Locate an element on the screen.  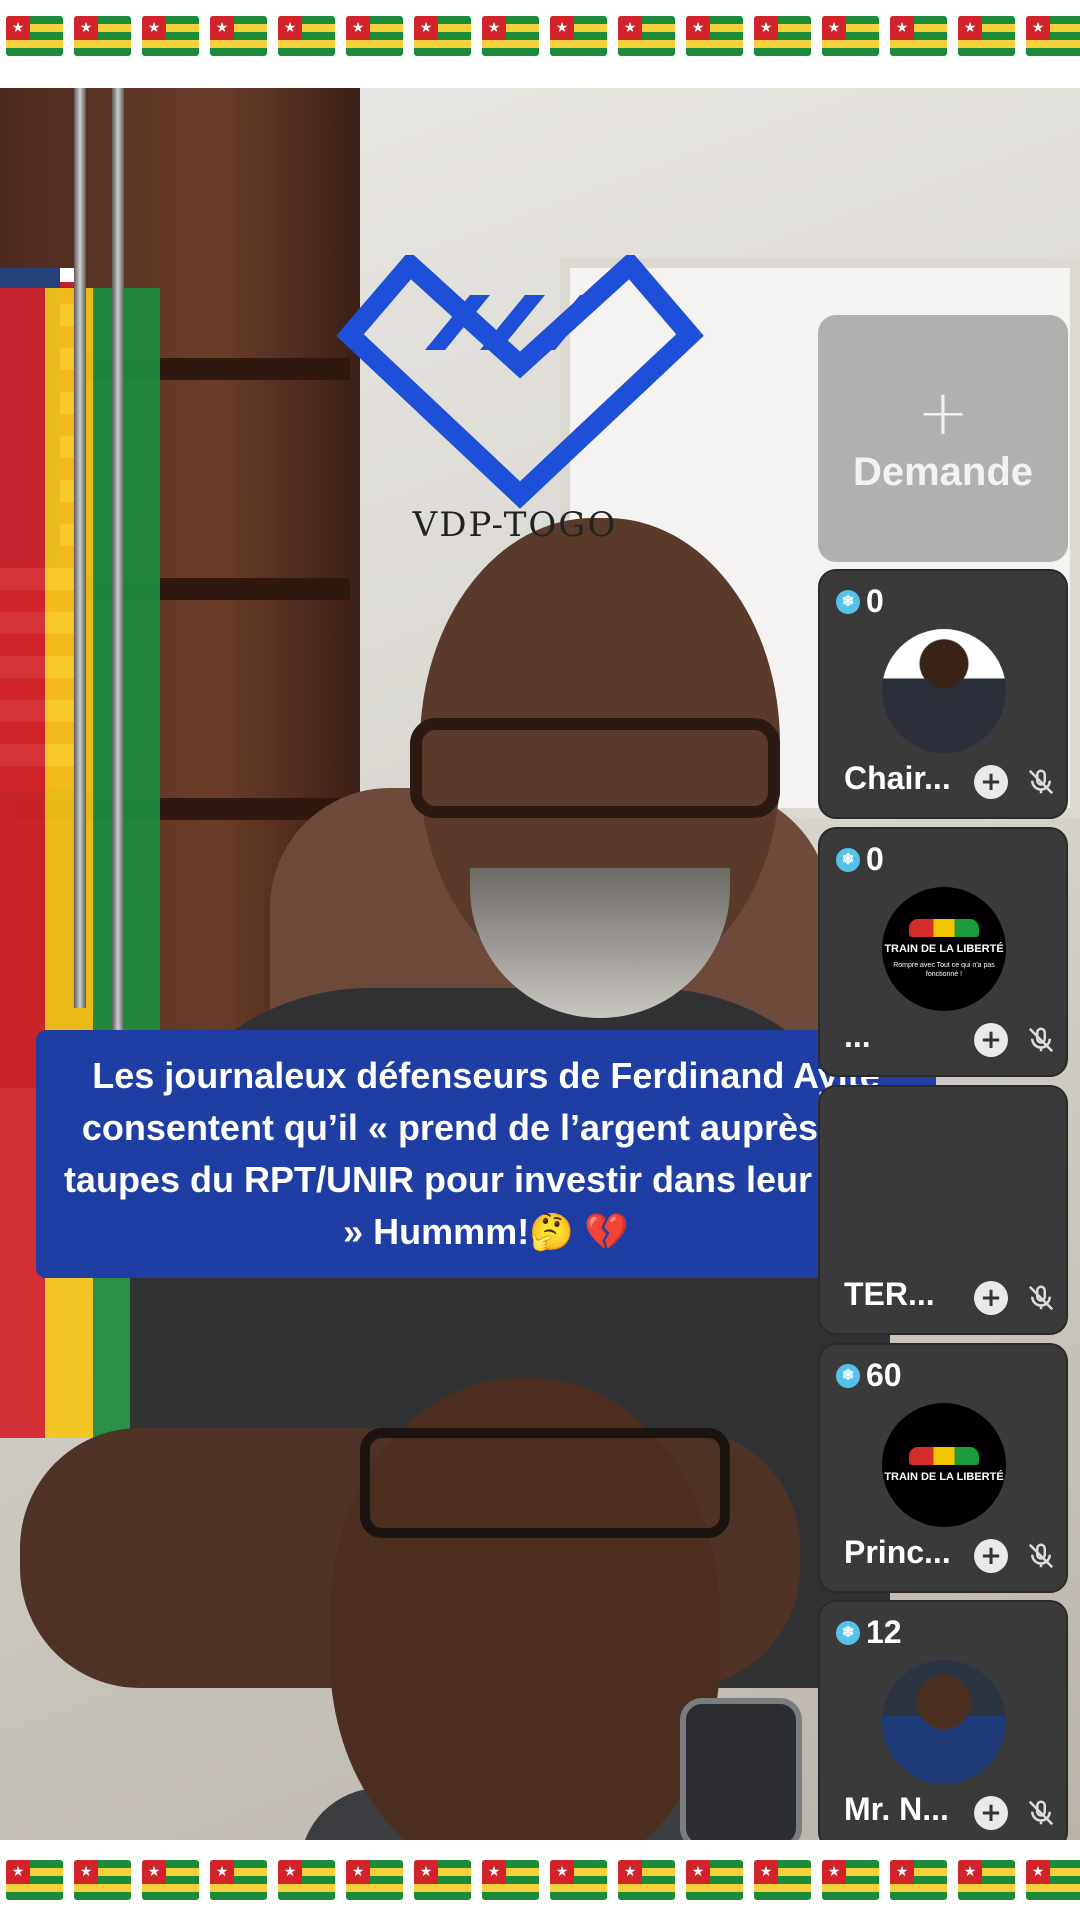
guest-glasses is located at coordinates (545, 1483).